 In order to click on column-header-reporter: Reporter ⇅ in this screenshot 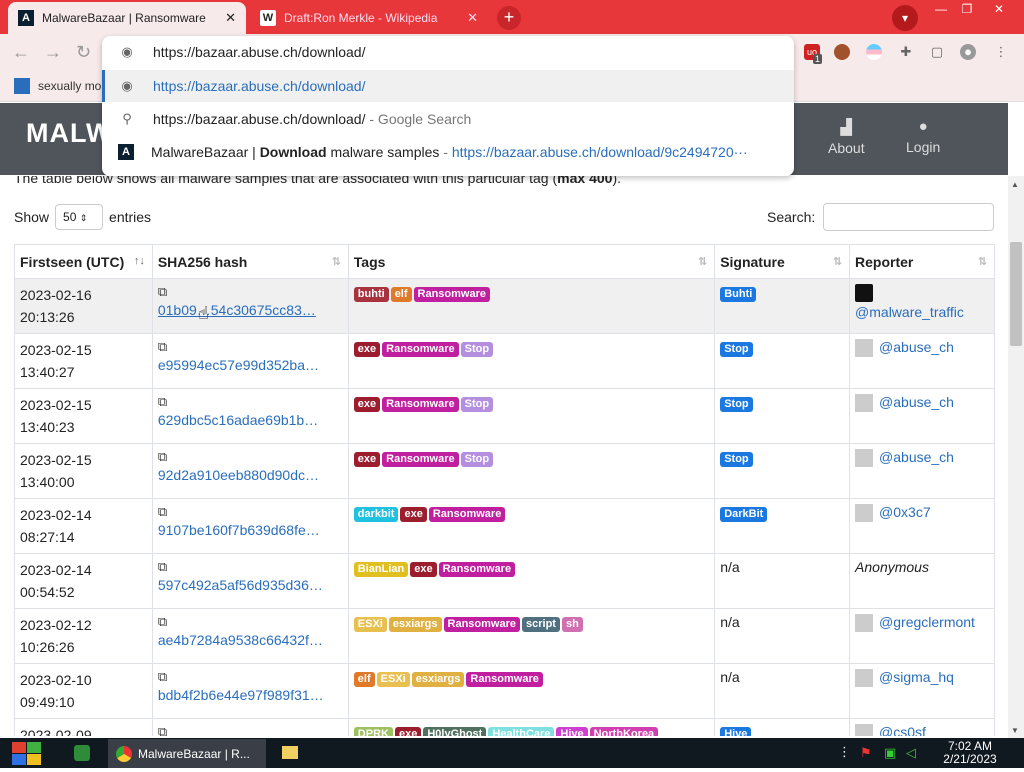, I will do `click(922, 261)`.